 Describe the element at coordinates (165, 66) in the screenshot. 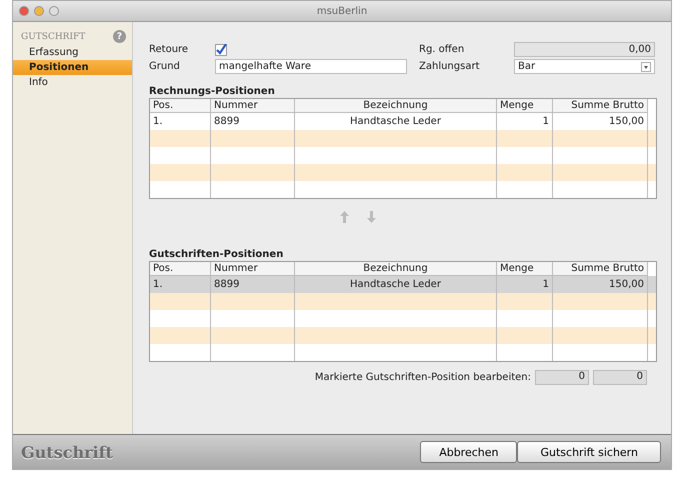

I see `field-label: Grund` at that location.